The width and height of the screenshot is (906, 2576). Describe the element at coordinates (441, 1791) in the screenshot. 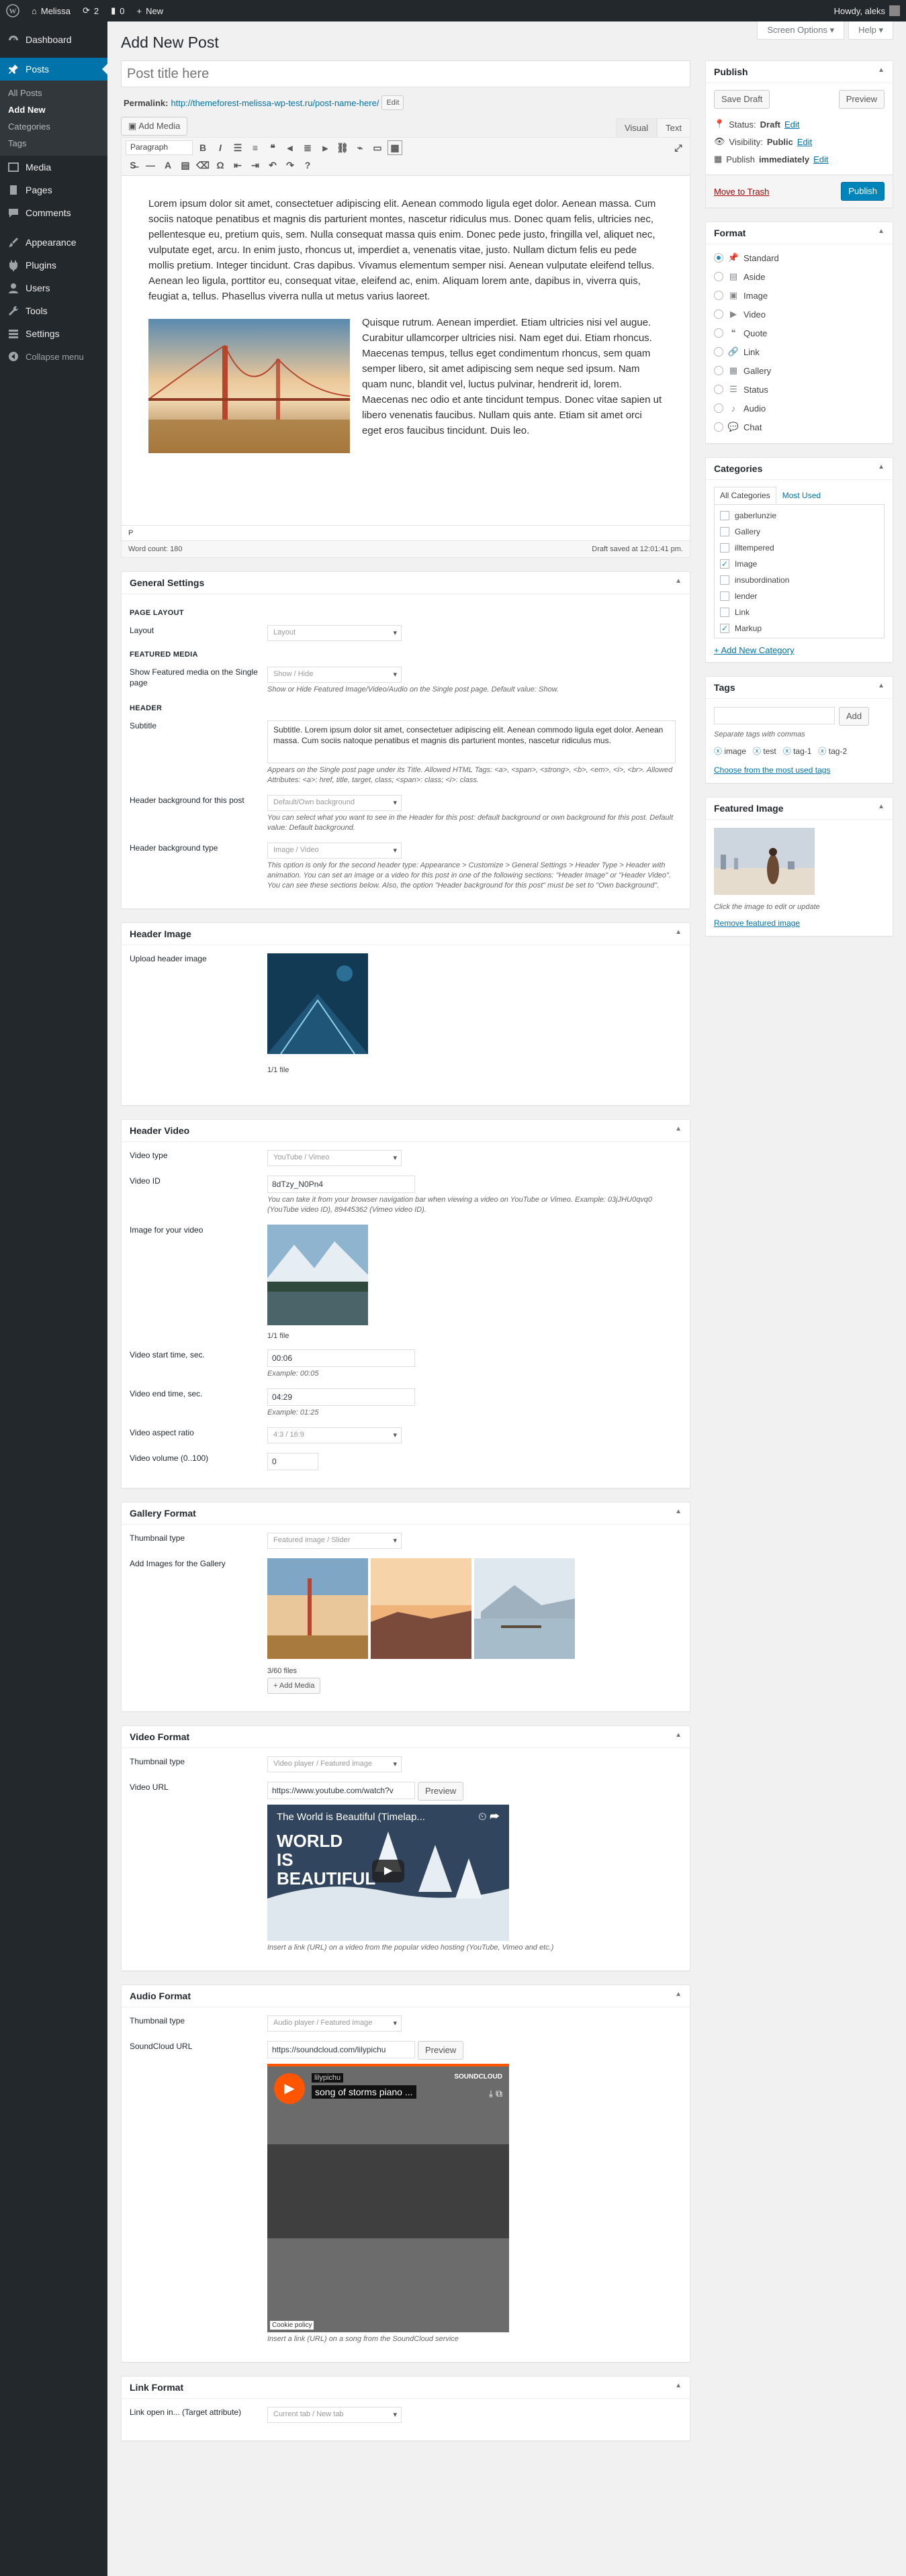

I see `video-preview-button: Preview` at that location.